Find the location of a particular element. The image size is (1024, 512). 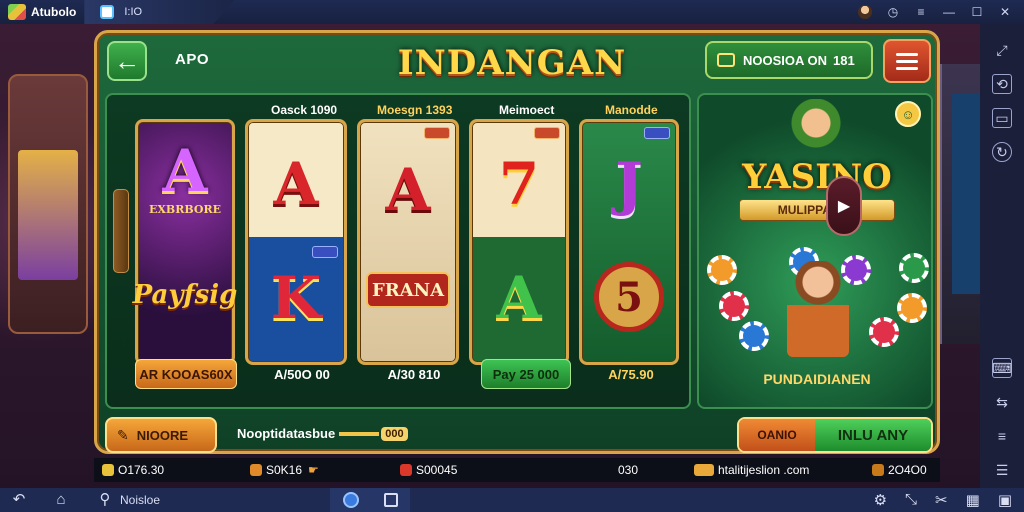

wallet-icon is located at coordinates (726, 60).